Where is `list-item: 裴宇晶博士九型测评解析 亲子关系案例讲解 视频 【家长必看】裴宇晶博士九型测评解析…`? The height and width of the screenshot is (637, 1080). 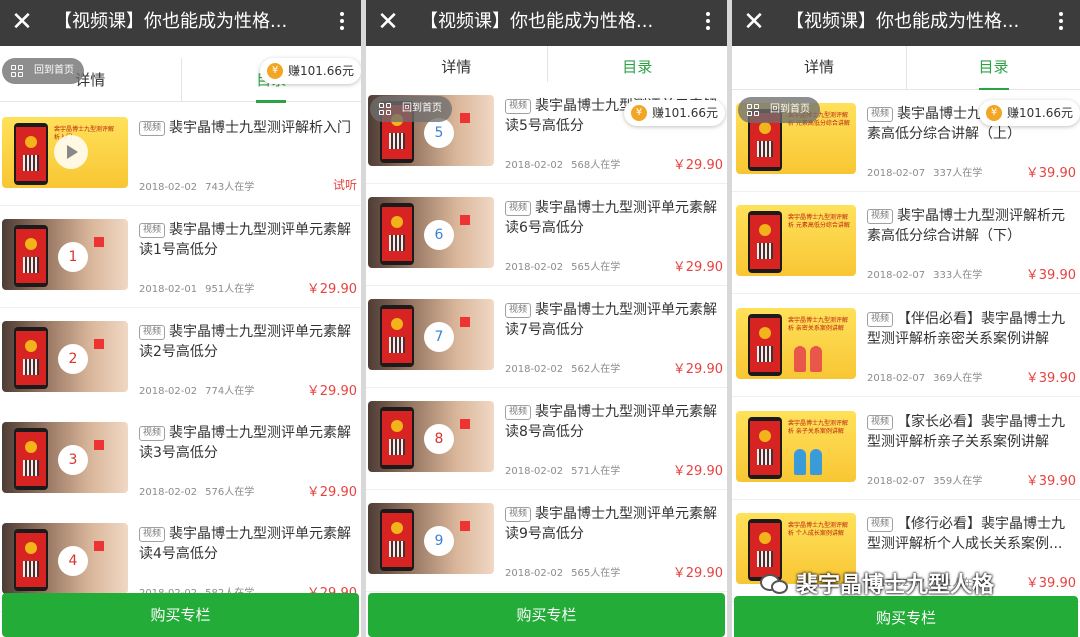
list-item: 裴宇晶博士九型测评解析 亲子关系案例讲解 视频 【家长必看】裴宇晶博士九型测评解析… is located at coordinates (906, 449).